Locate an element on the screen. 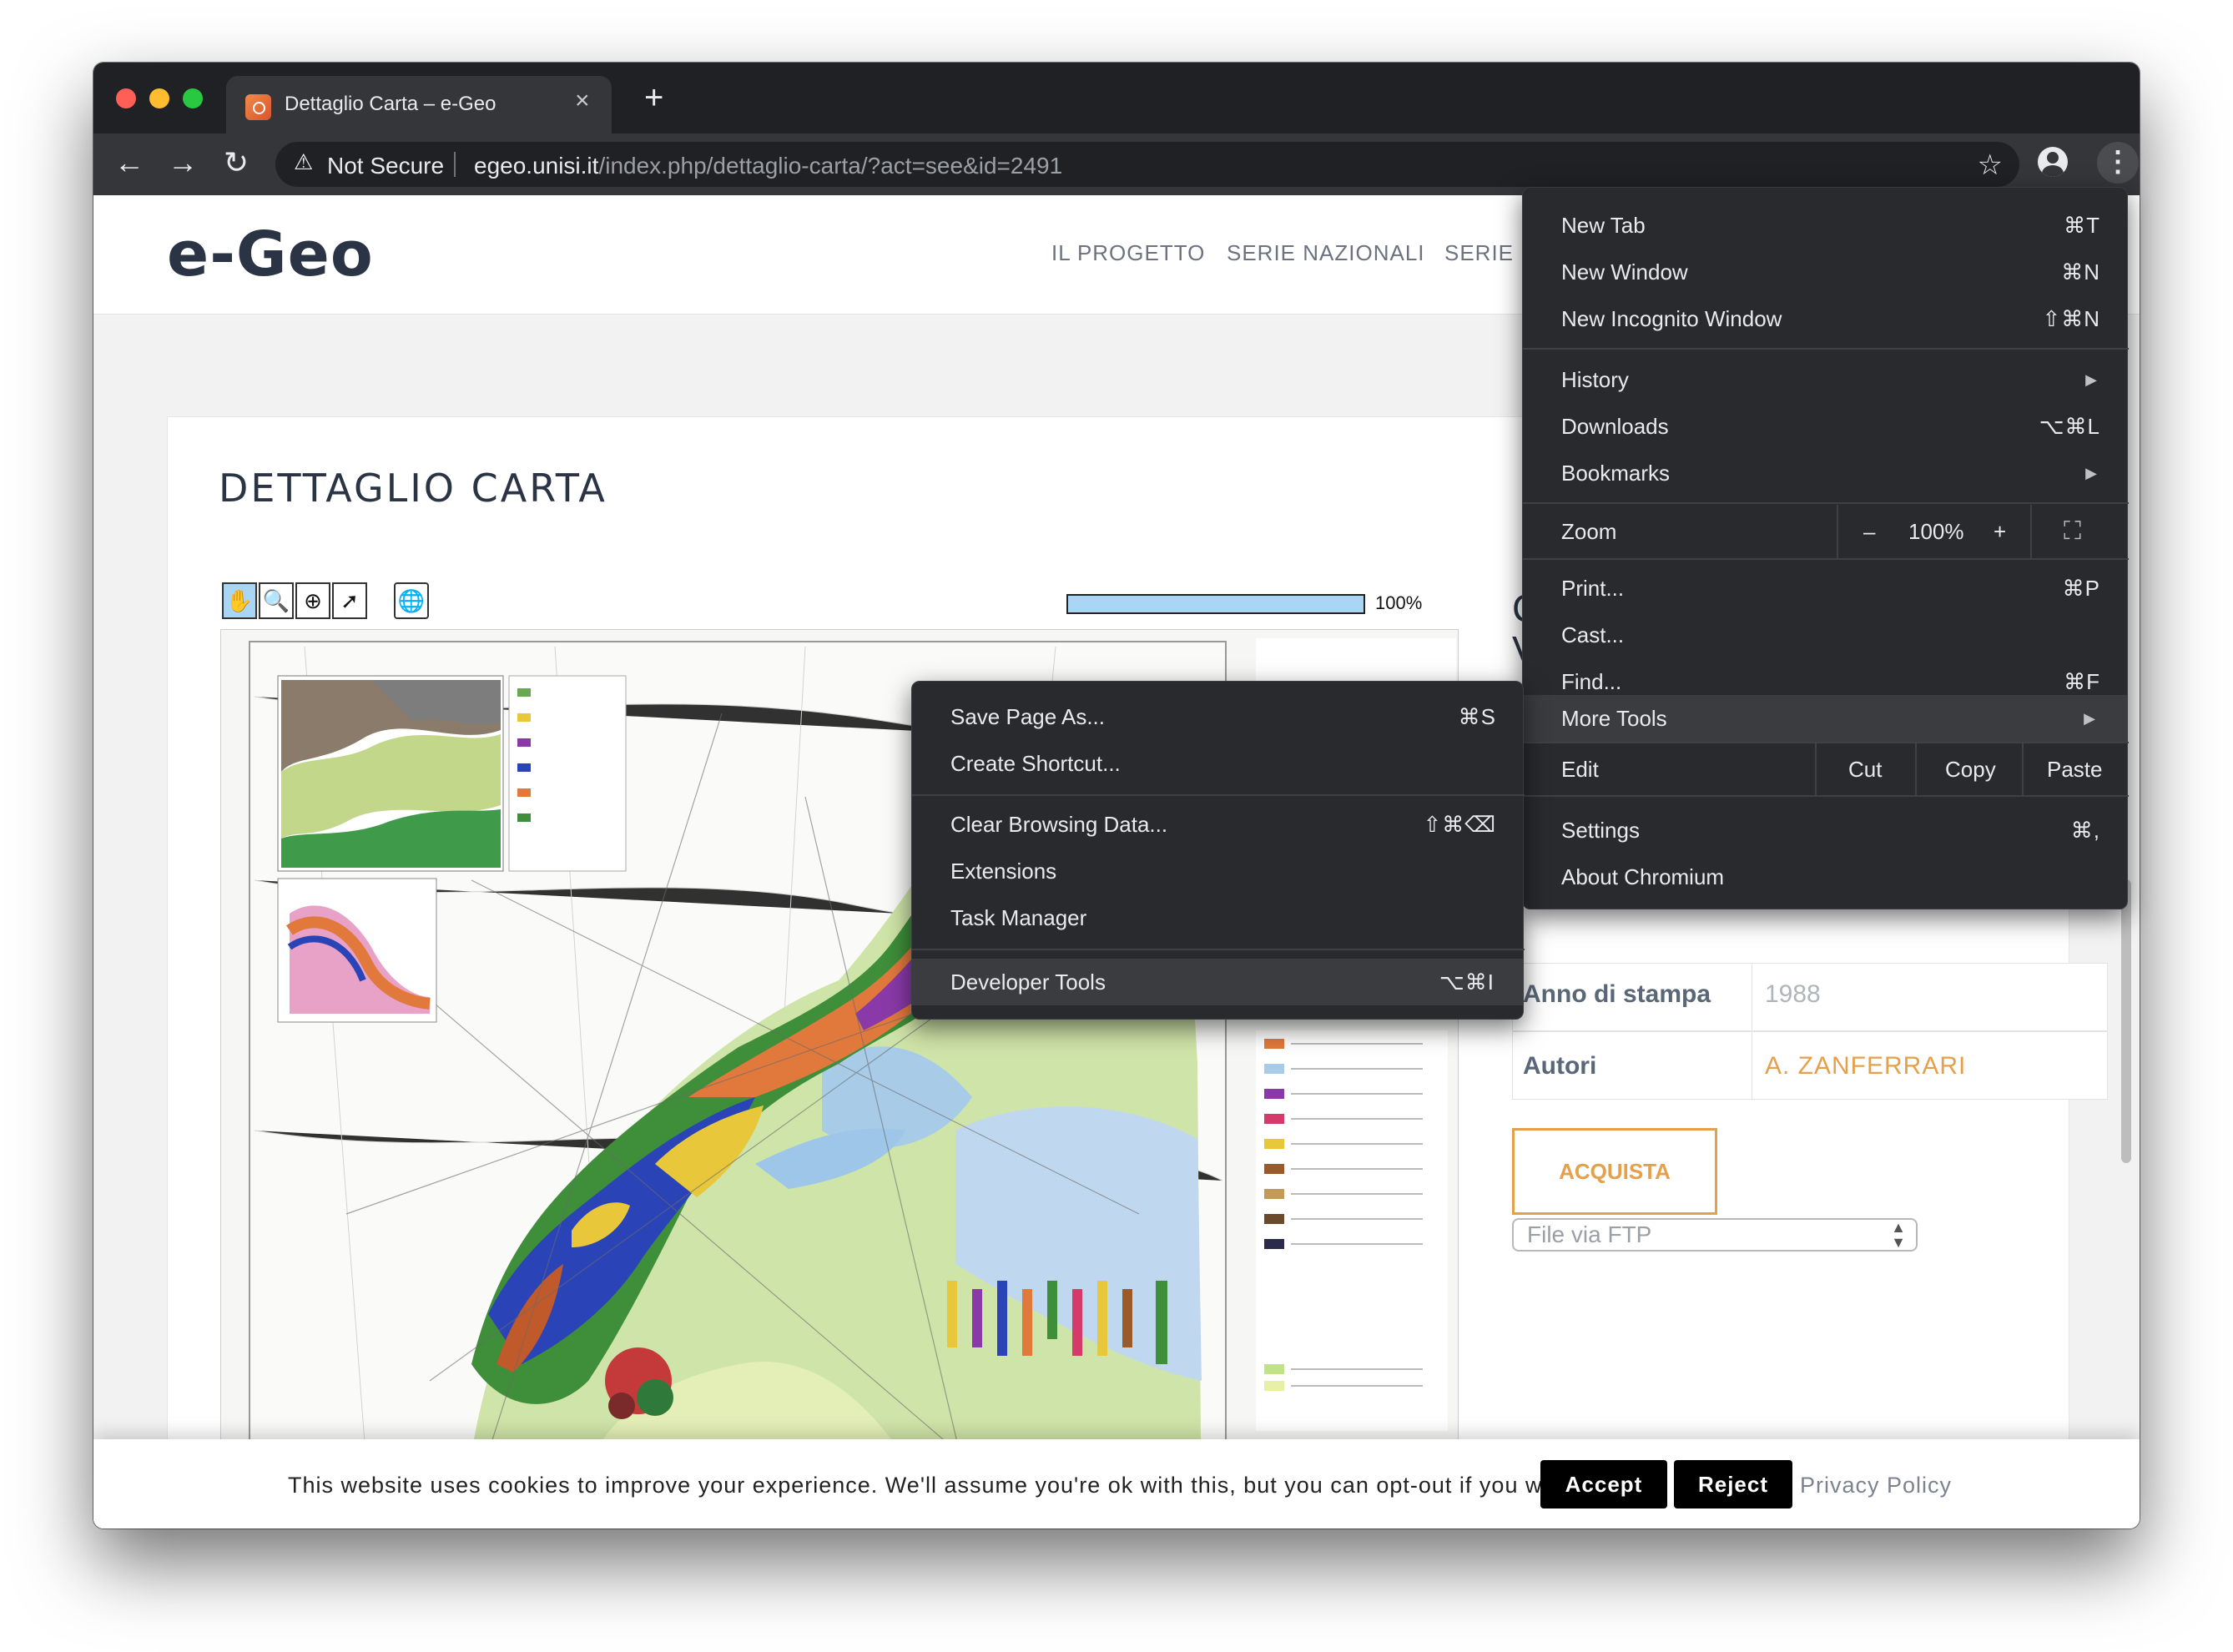 This screenshot has width=2233, height=1652. back-button: ← is located at coordinates (129, 163).